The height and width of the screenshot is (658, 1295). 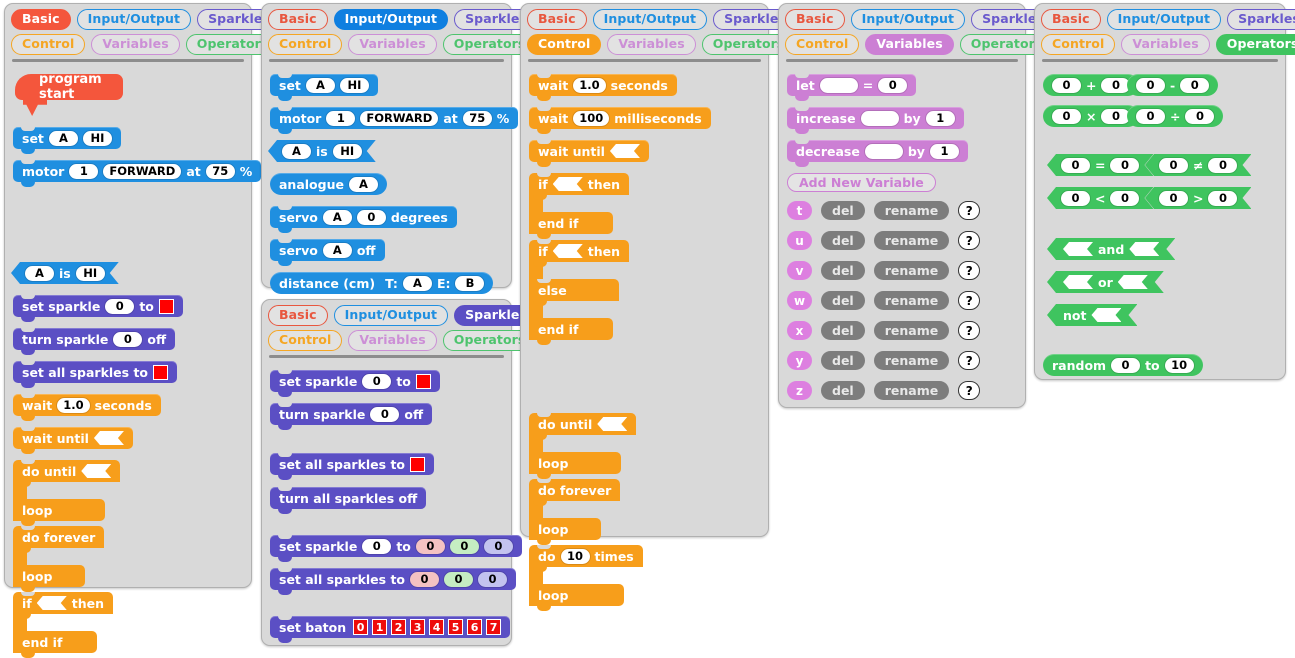 I want to click on milliseconds-field: 100, so click(x=591, y=118).